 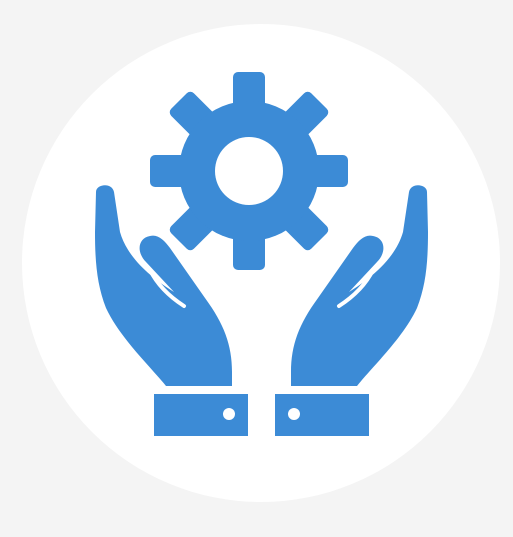 I want to click on left-cuff-button, so click(x=229, y=414).